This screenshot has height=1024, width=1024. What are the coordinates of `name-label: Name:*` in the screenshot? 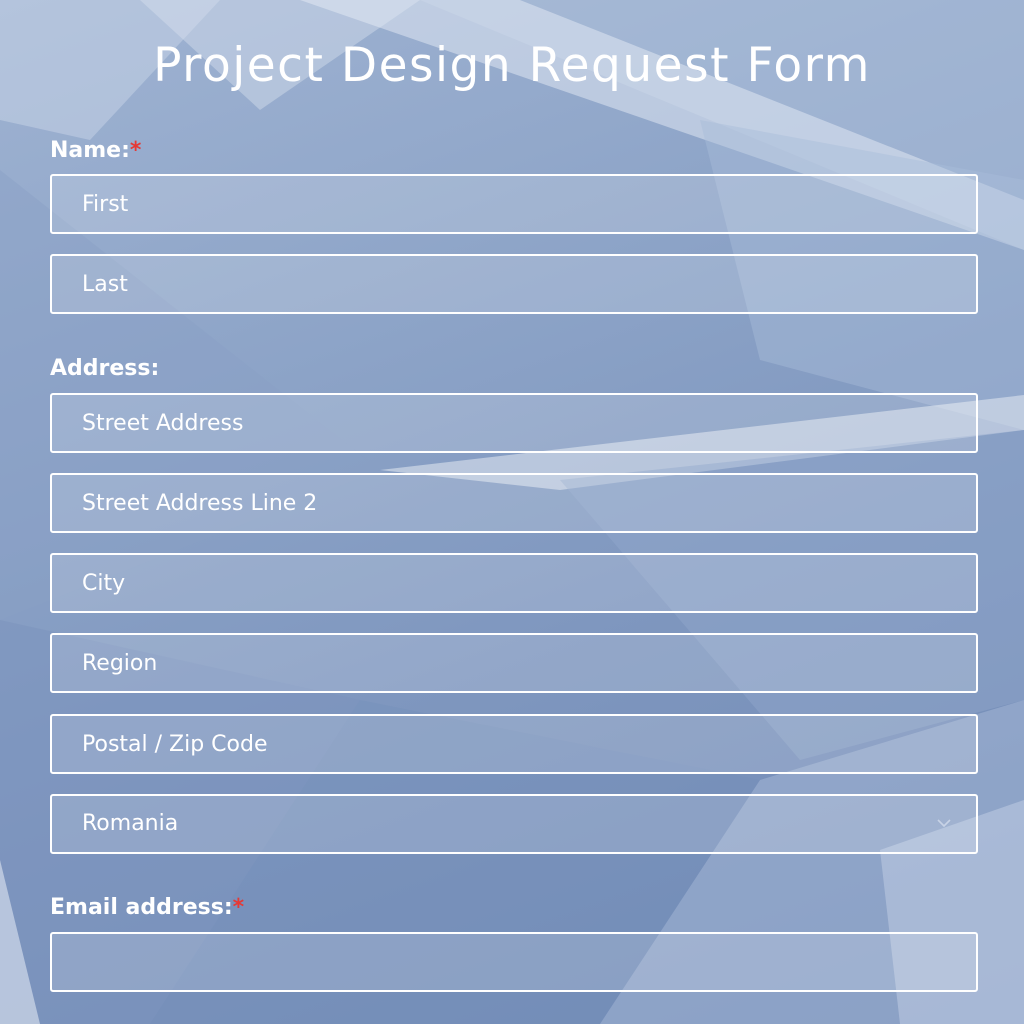 It's located at (95, 150).